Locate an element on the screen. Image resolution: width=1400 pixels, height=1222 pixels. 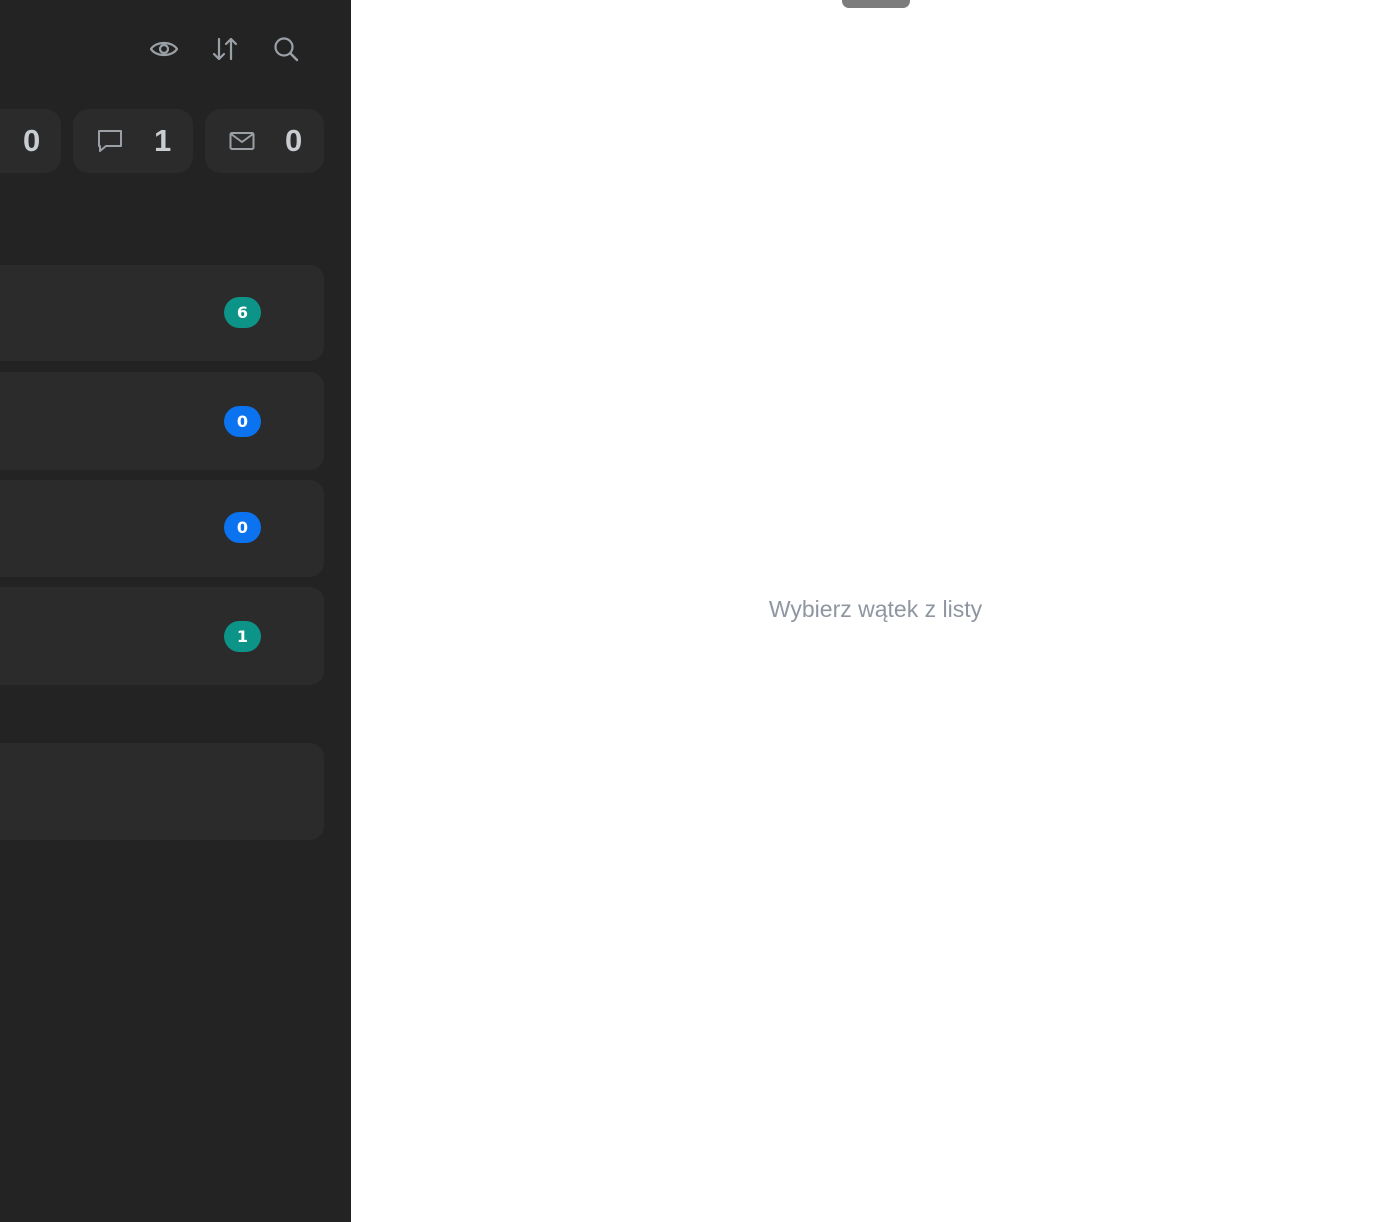
list-item is located at coordinates (162, 791).